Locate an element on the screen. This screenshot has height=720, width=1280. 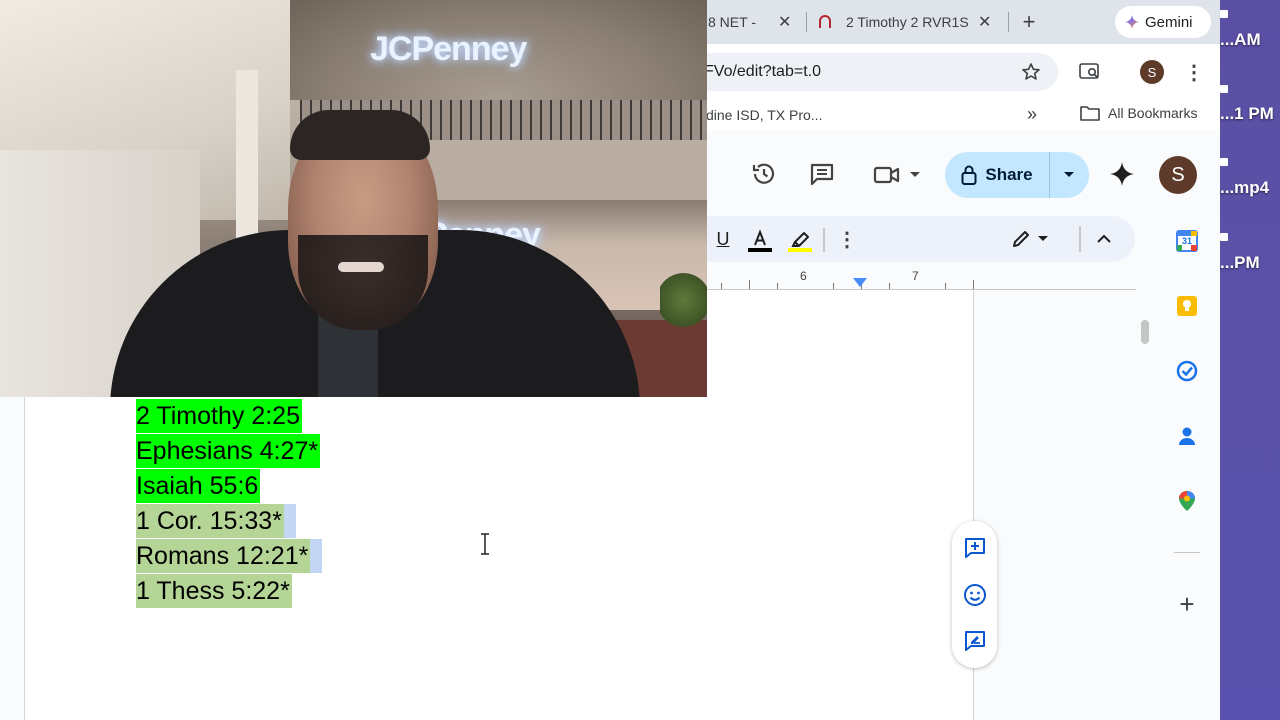
new-tab-button: + is located at coordinates (1029, 22).